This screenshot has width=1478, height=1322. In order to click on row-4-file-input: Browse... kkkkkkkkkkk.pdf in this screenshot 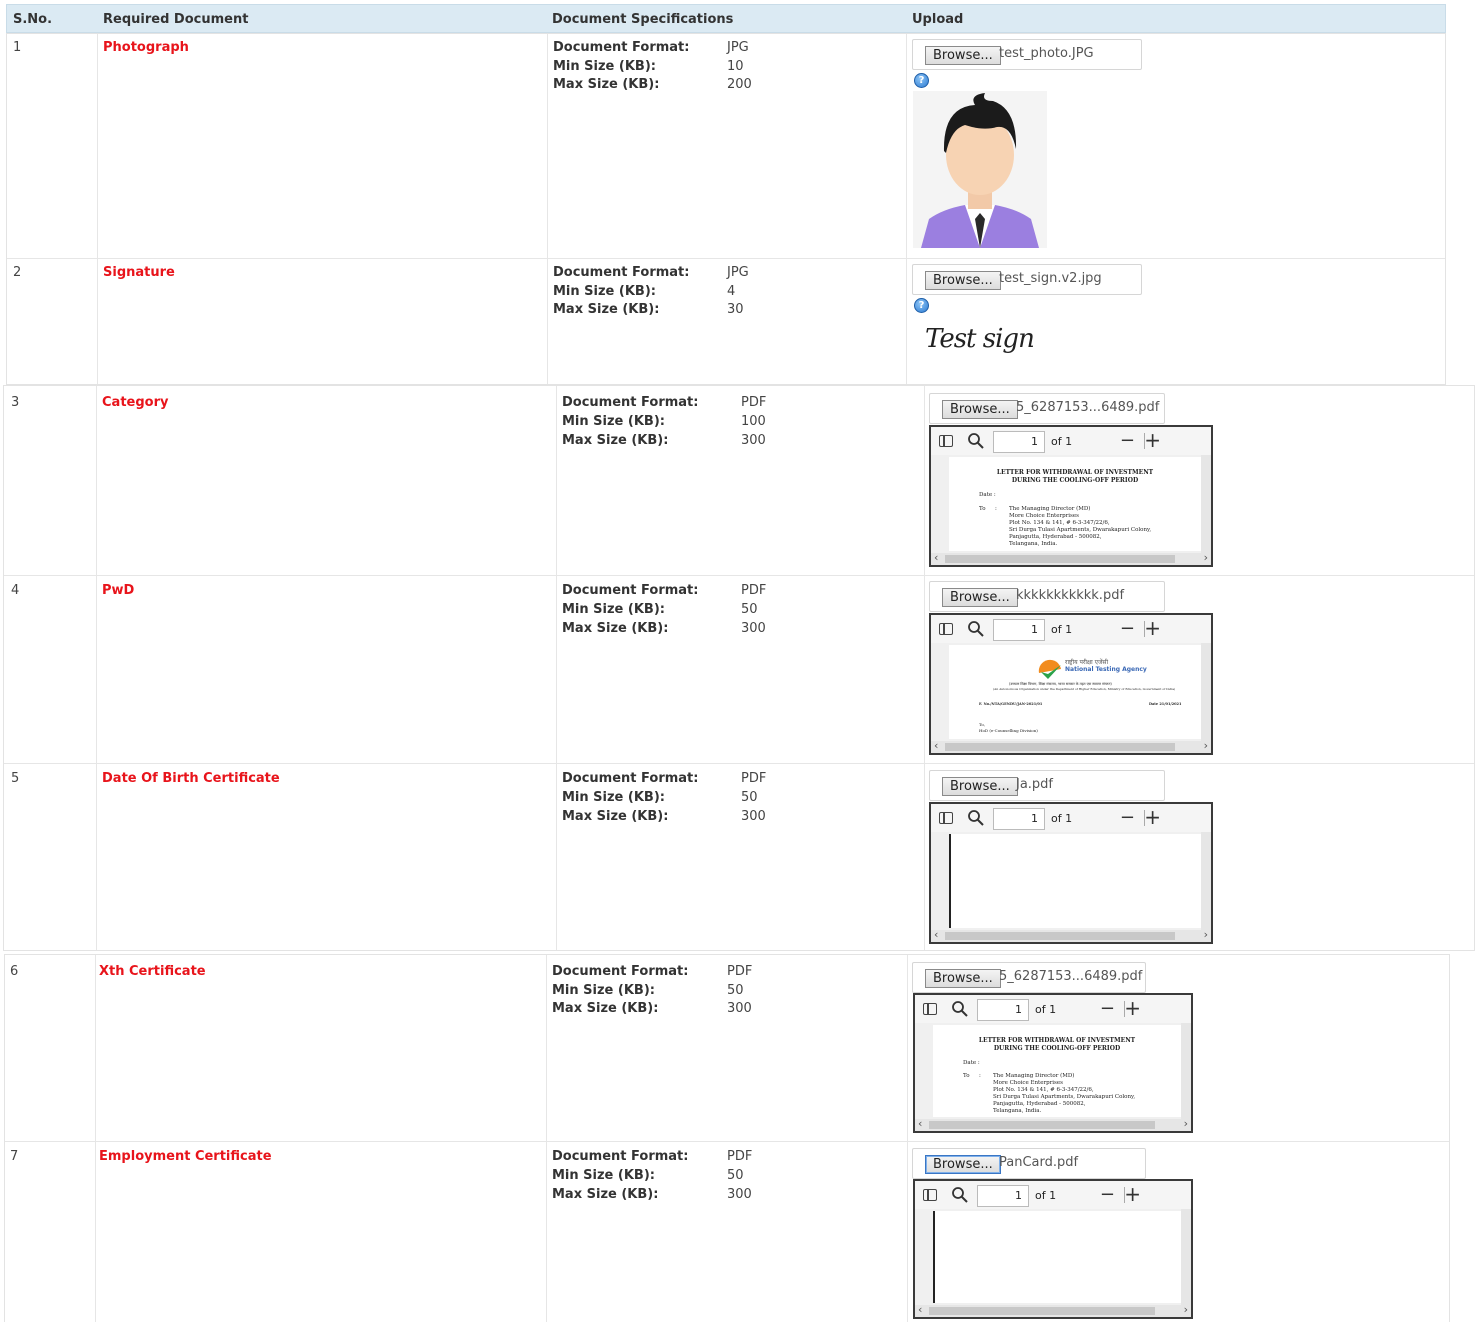, I will do `click(1047, 596)`.